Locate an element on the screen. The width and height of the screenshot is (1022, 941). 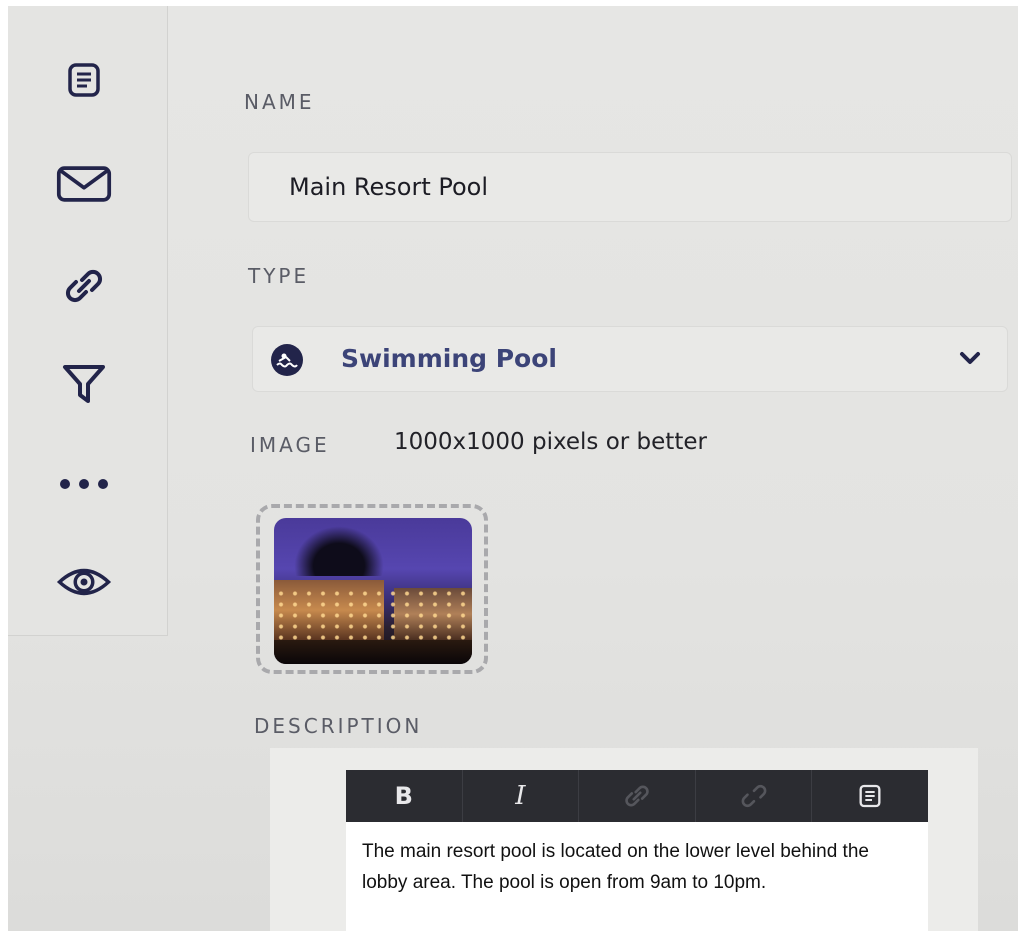
link-button is located at coordinates (637, 796).